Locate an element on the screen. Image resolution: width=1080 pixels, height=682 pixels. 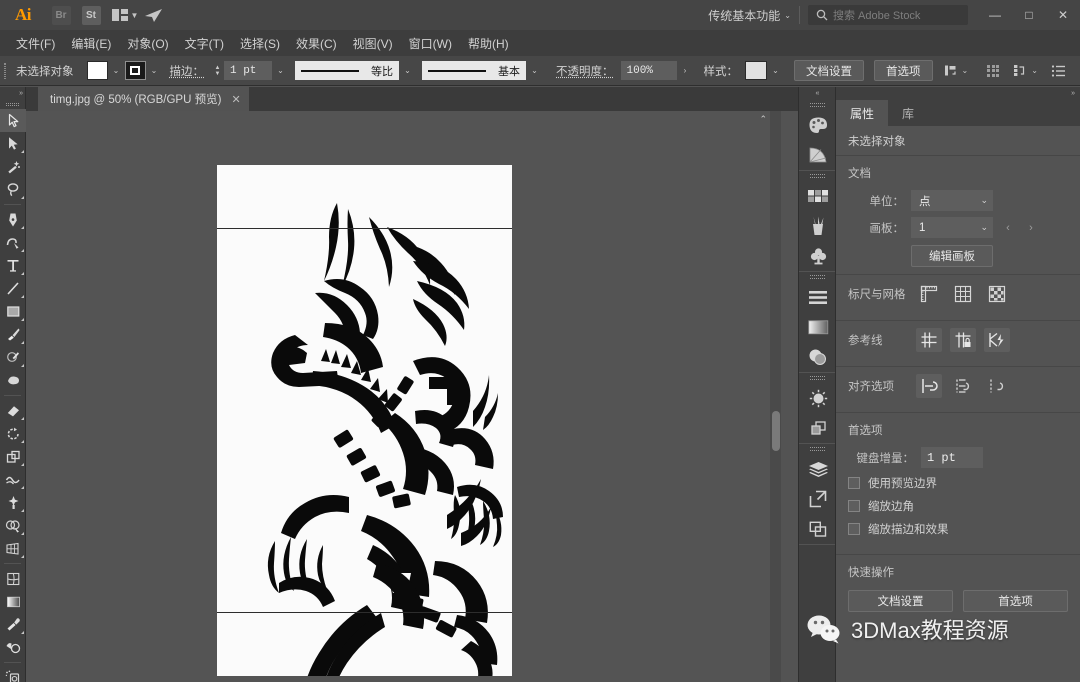
control-document-setup-button: 文档设置 is located at coordinates (829, 70).